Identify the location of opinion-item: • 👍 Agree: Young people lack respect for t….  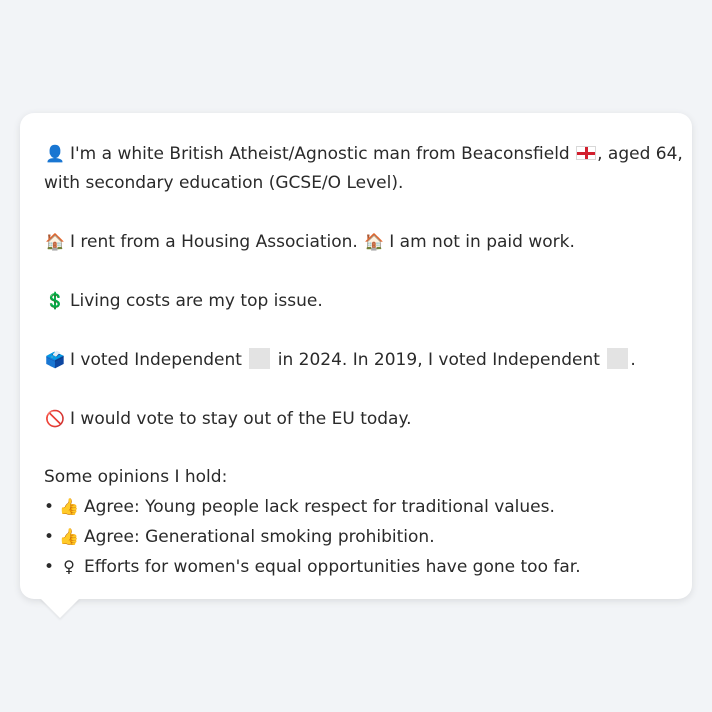
(356, 507).